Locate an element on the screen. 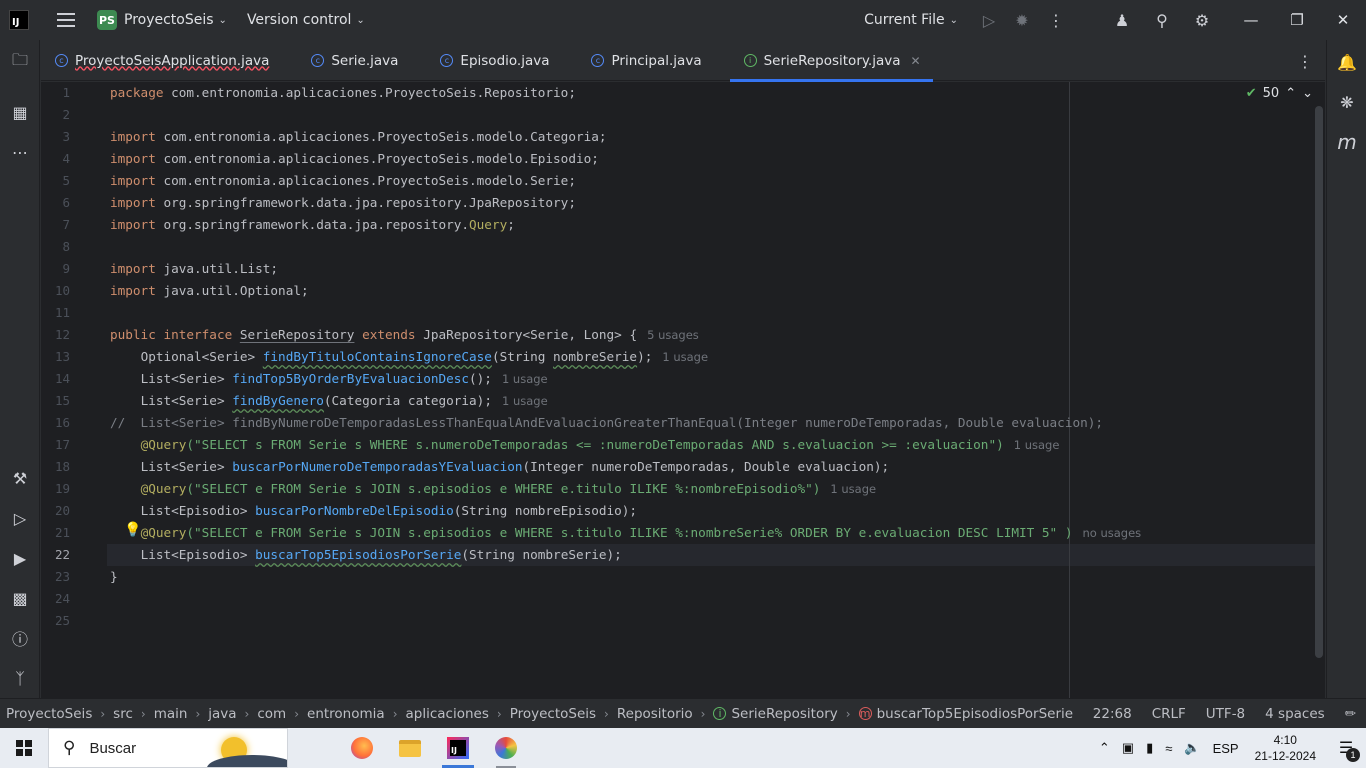  read-only-lock-icon: ✏ is located at coordinates (1350, 714).